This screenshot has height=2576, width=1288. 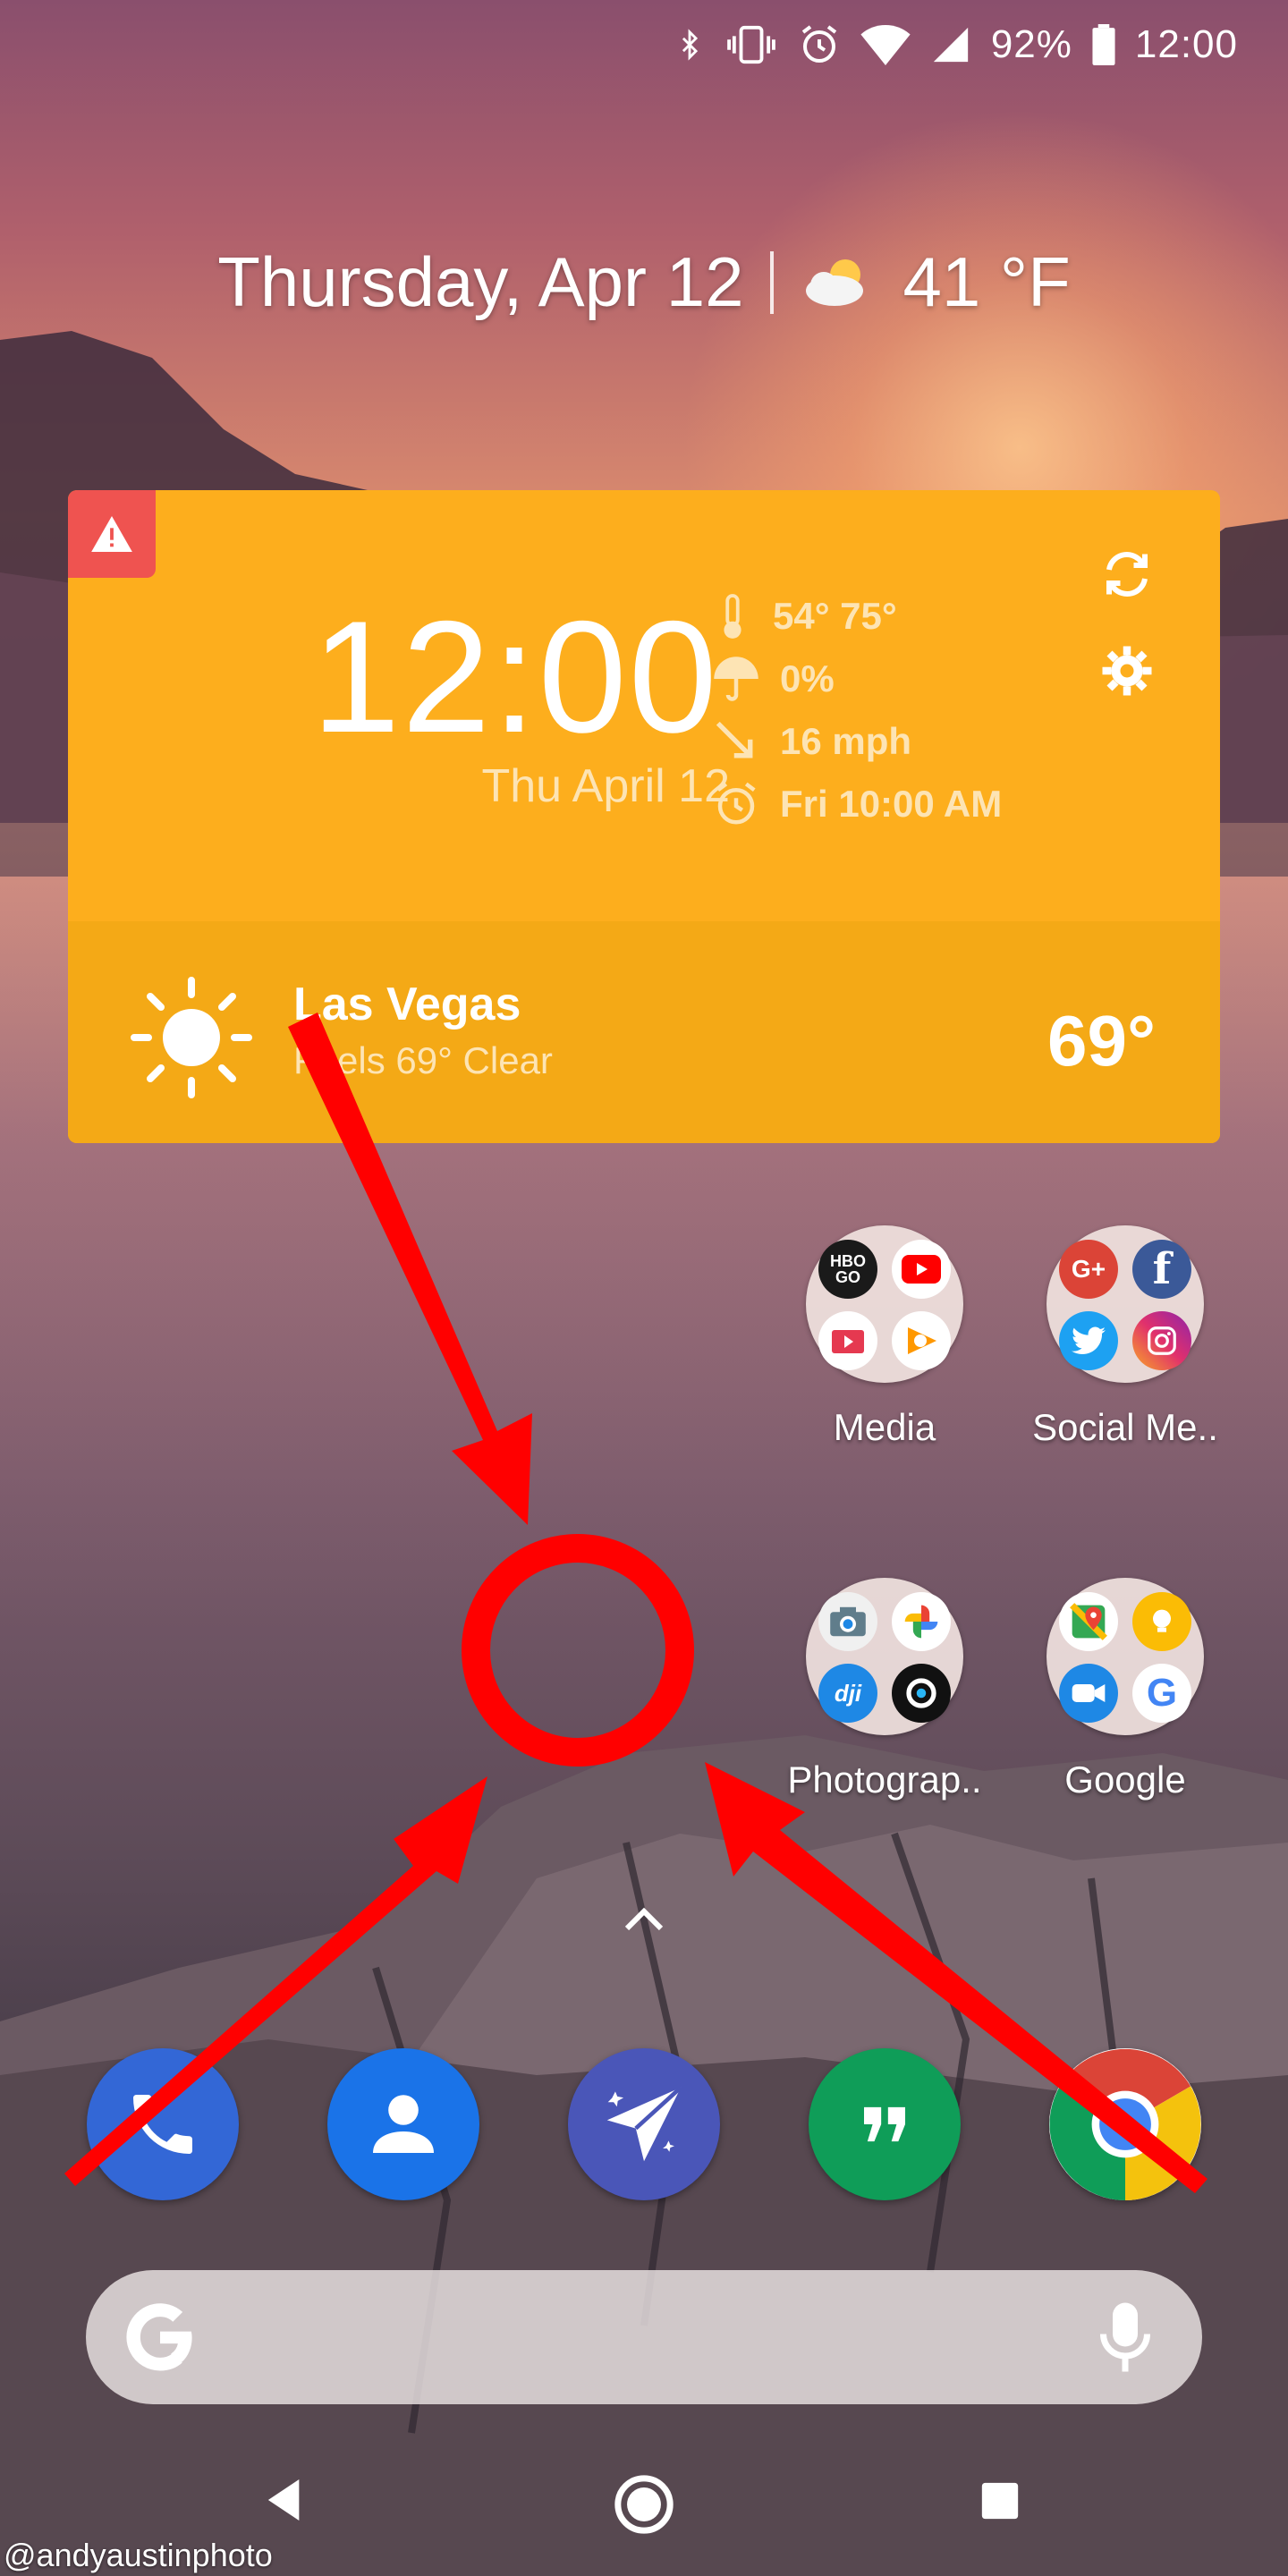 What do you see at coordinates (1161, 1621) in the screenshot?
I see `keep-icon` at bounding box center [1161, 1621].